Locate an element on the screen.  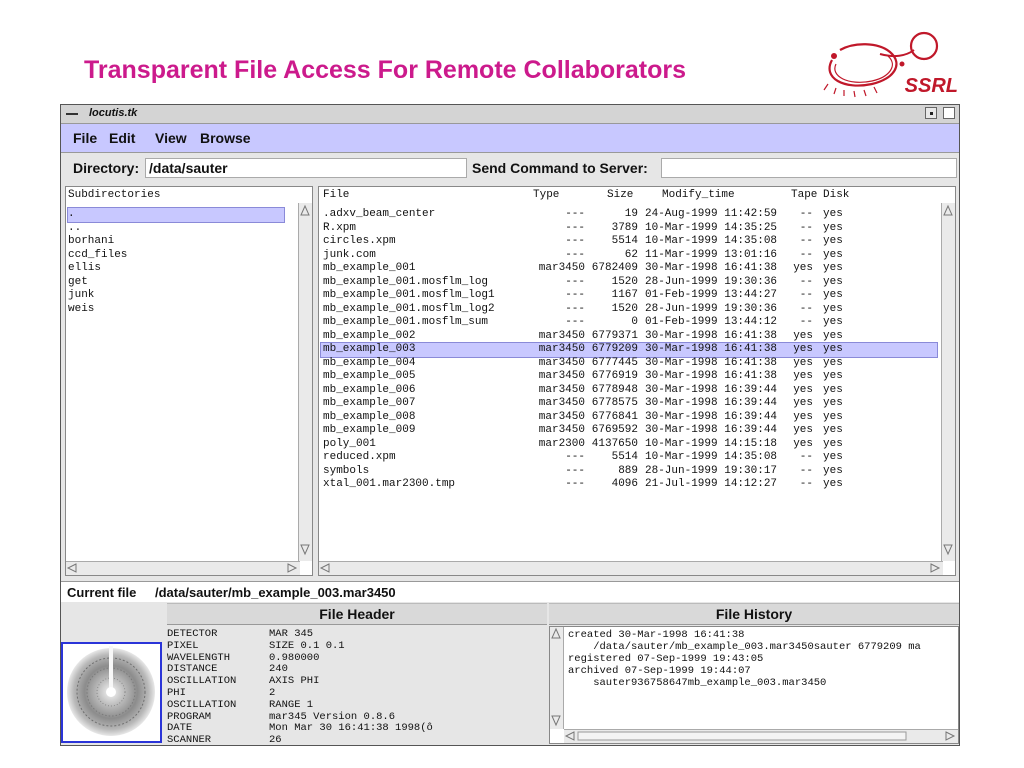
file-history-vscroll is located at coordinates (557, 678).